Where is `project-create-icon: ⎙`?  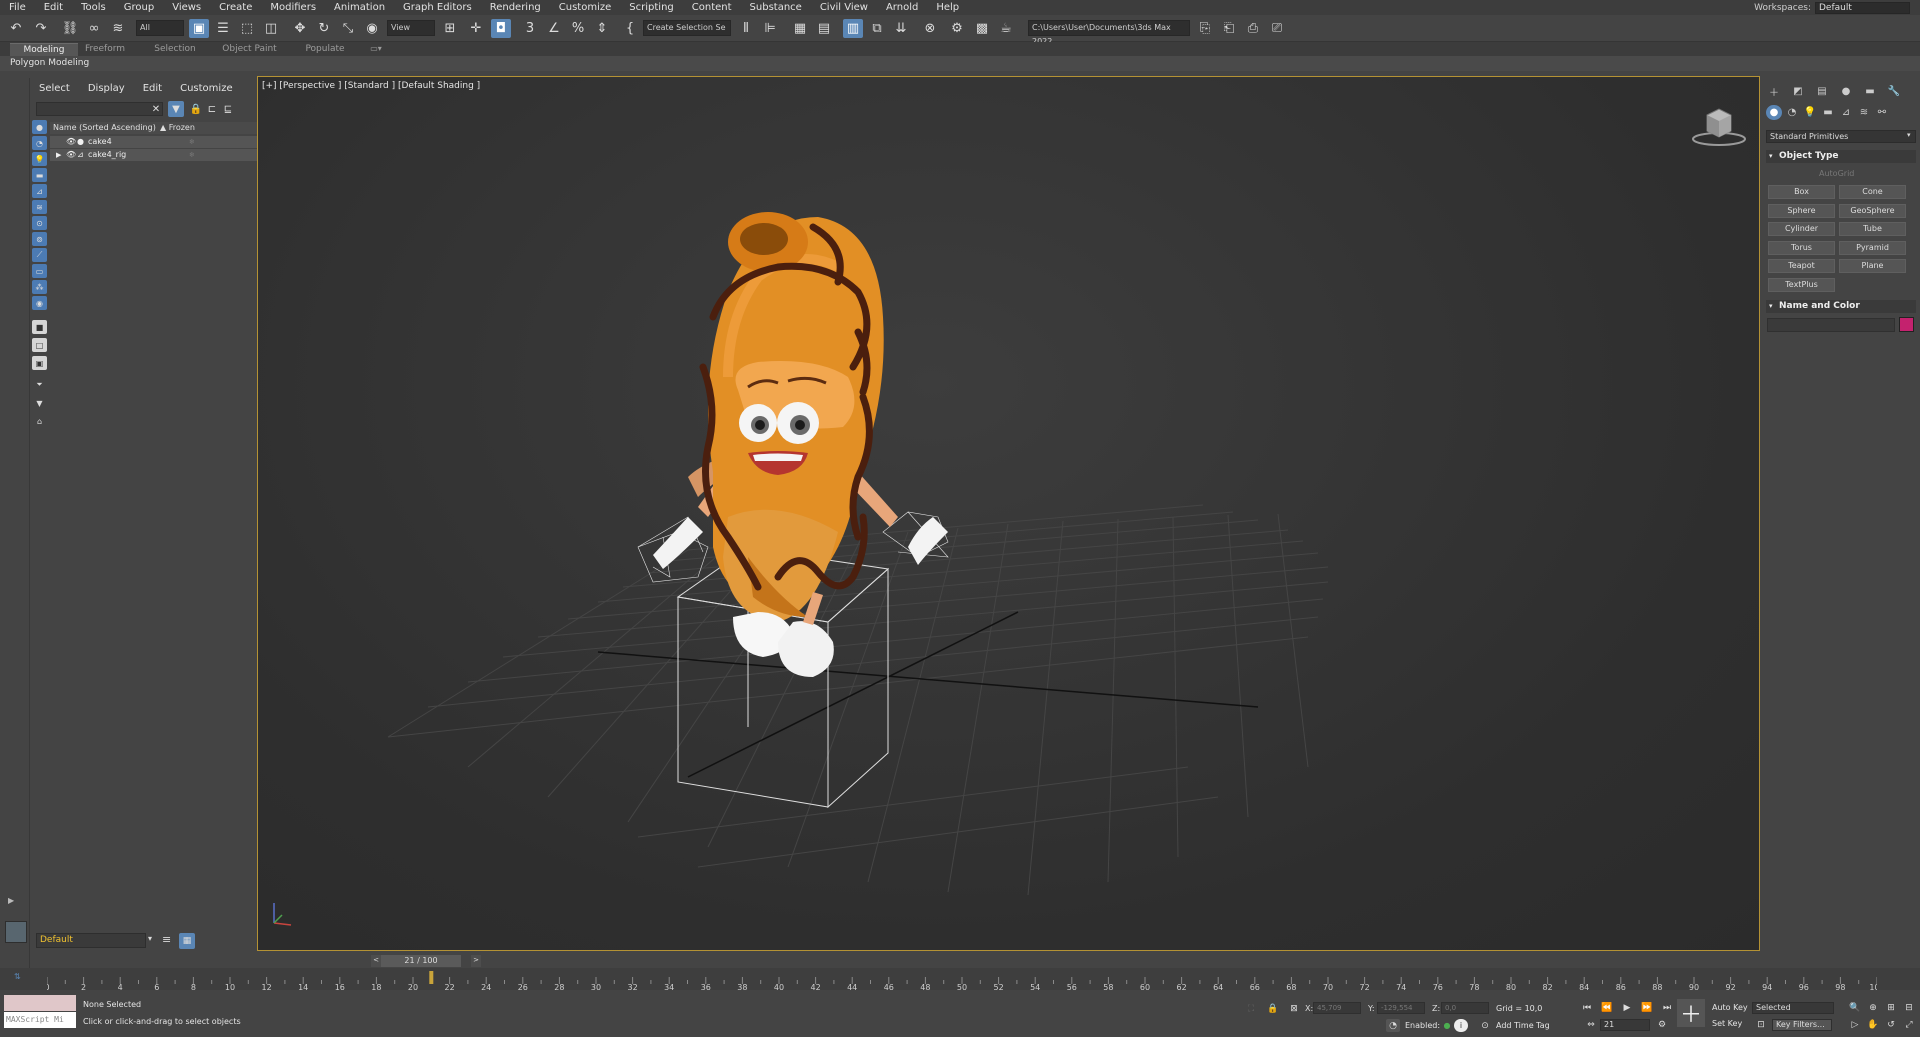 project-create-icon: ⎙ is located at coordinates (1253, 28).